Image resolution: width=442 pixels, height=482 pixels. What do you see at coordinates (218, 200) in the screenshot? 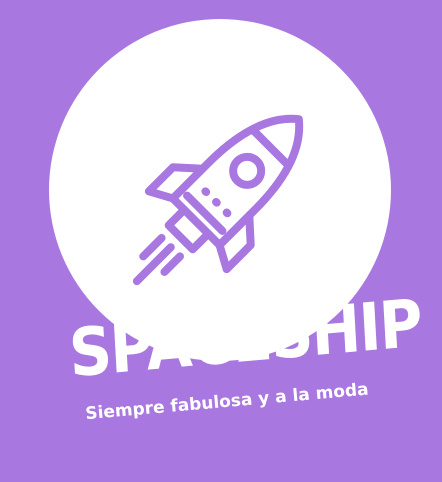
I see `rocket-icon` at bounding box center [218, 200].